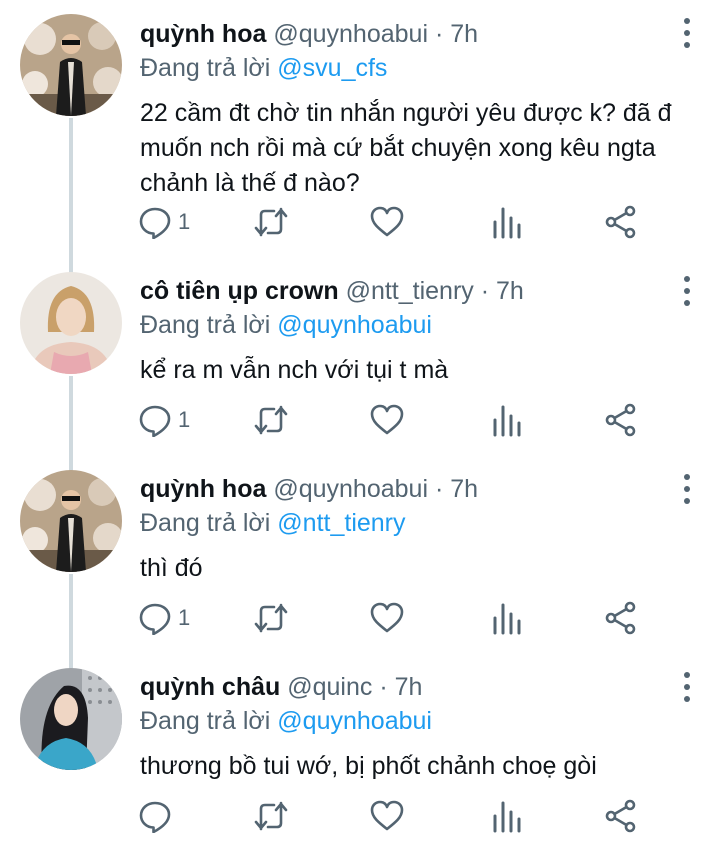 The image size is (720, 848). Describe the element at coordinates (368, 766) in the screenshot. I see `tweet-text: thương bồ tui wớ, bị phốt chảnh choẹ gòi` at that location.